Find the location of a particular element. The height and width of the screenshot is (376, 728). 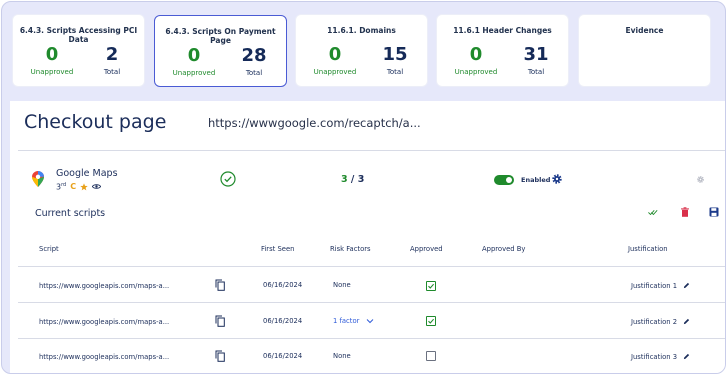

header-justification: Justification is located at coordinates (648, 249).